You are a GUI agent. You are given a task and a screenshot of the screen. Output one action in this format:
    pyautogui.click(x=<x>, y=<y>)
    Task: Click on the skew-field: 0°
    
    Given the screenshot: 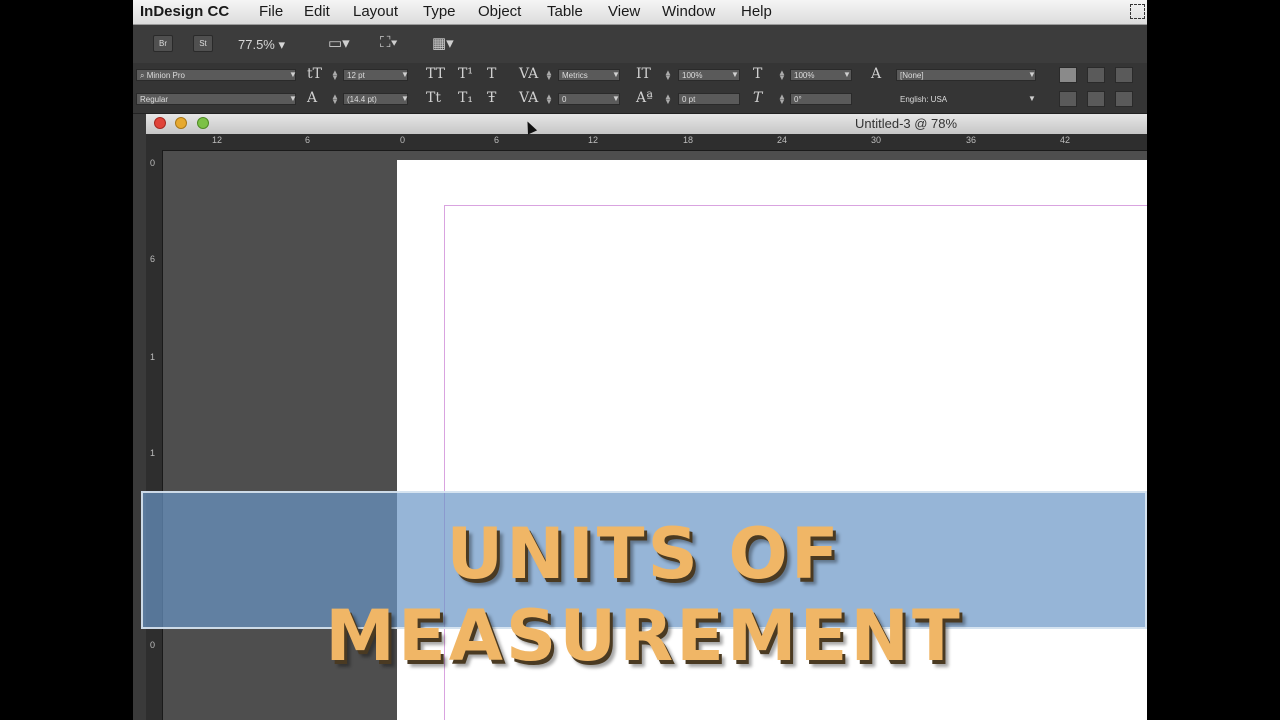 What is the action you would take?
    pyautogui.click(x=821, y=99)
    